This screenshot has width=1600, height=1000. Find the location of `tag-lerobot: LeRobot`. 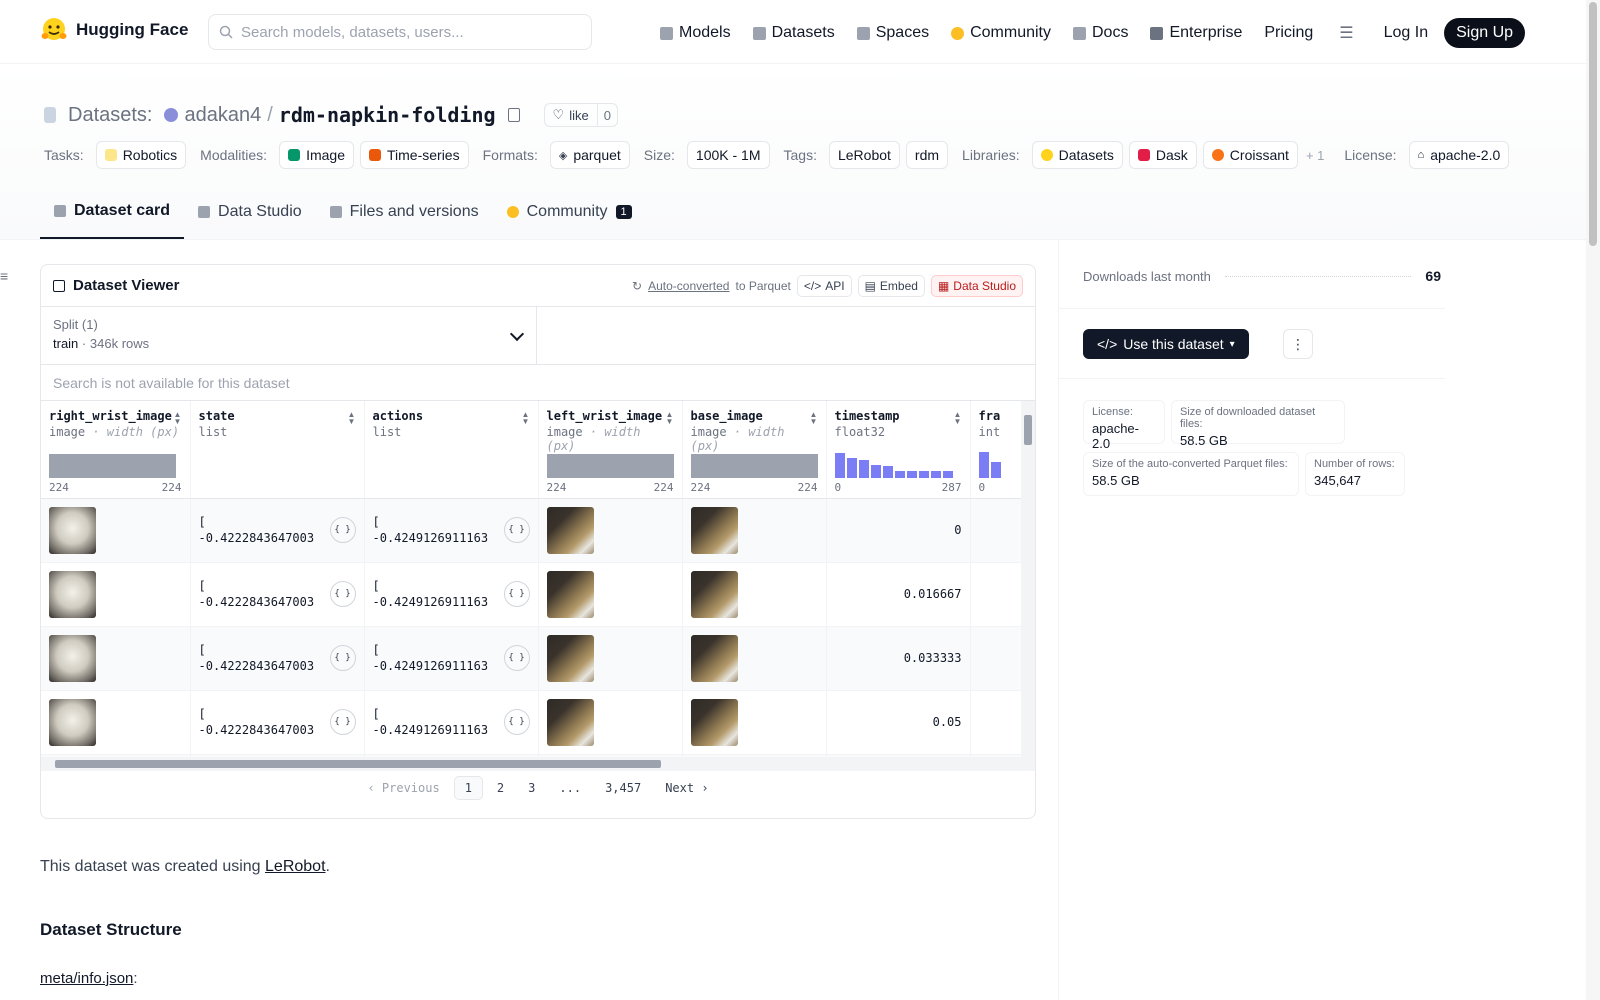

tag-lerobot: LeRobot is located at coordinates (864, 155).